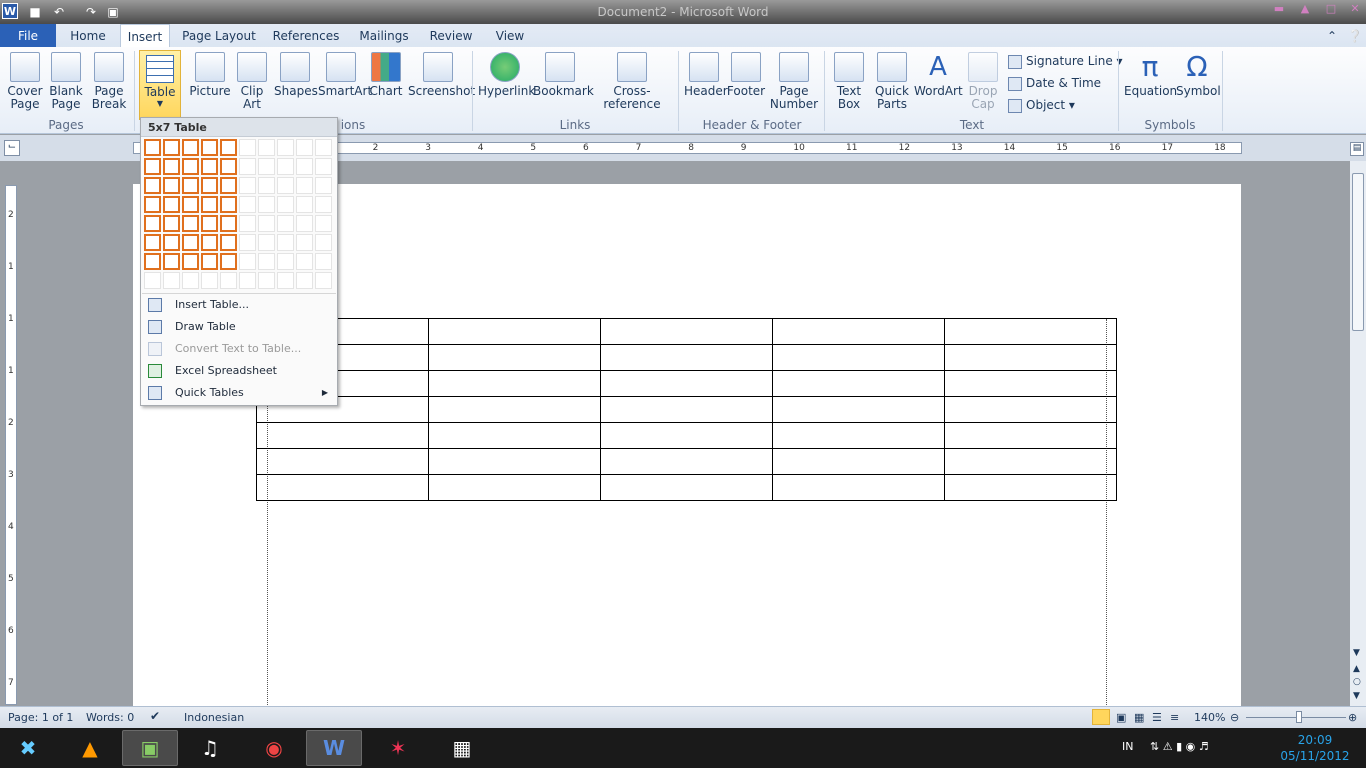  Describe the element at coordinates (160, 85) in the screenshot. I see `table-button: Table ▼` at that location.